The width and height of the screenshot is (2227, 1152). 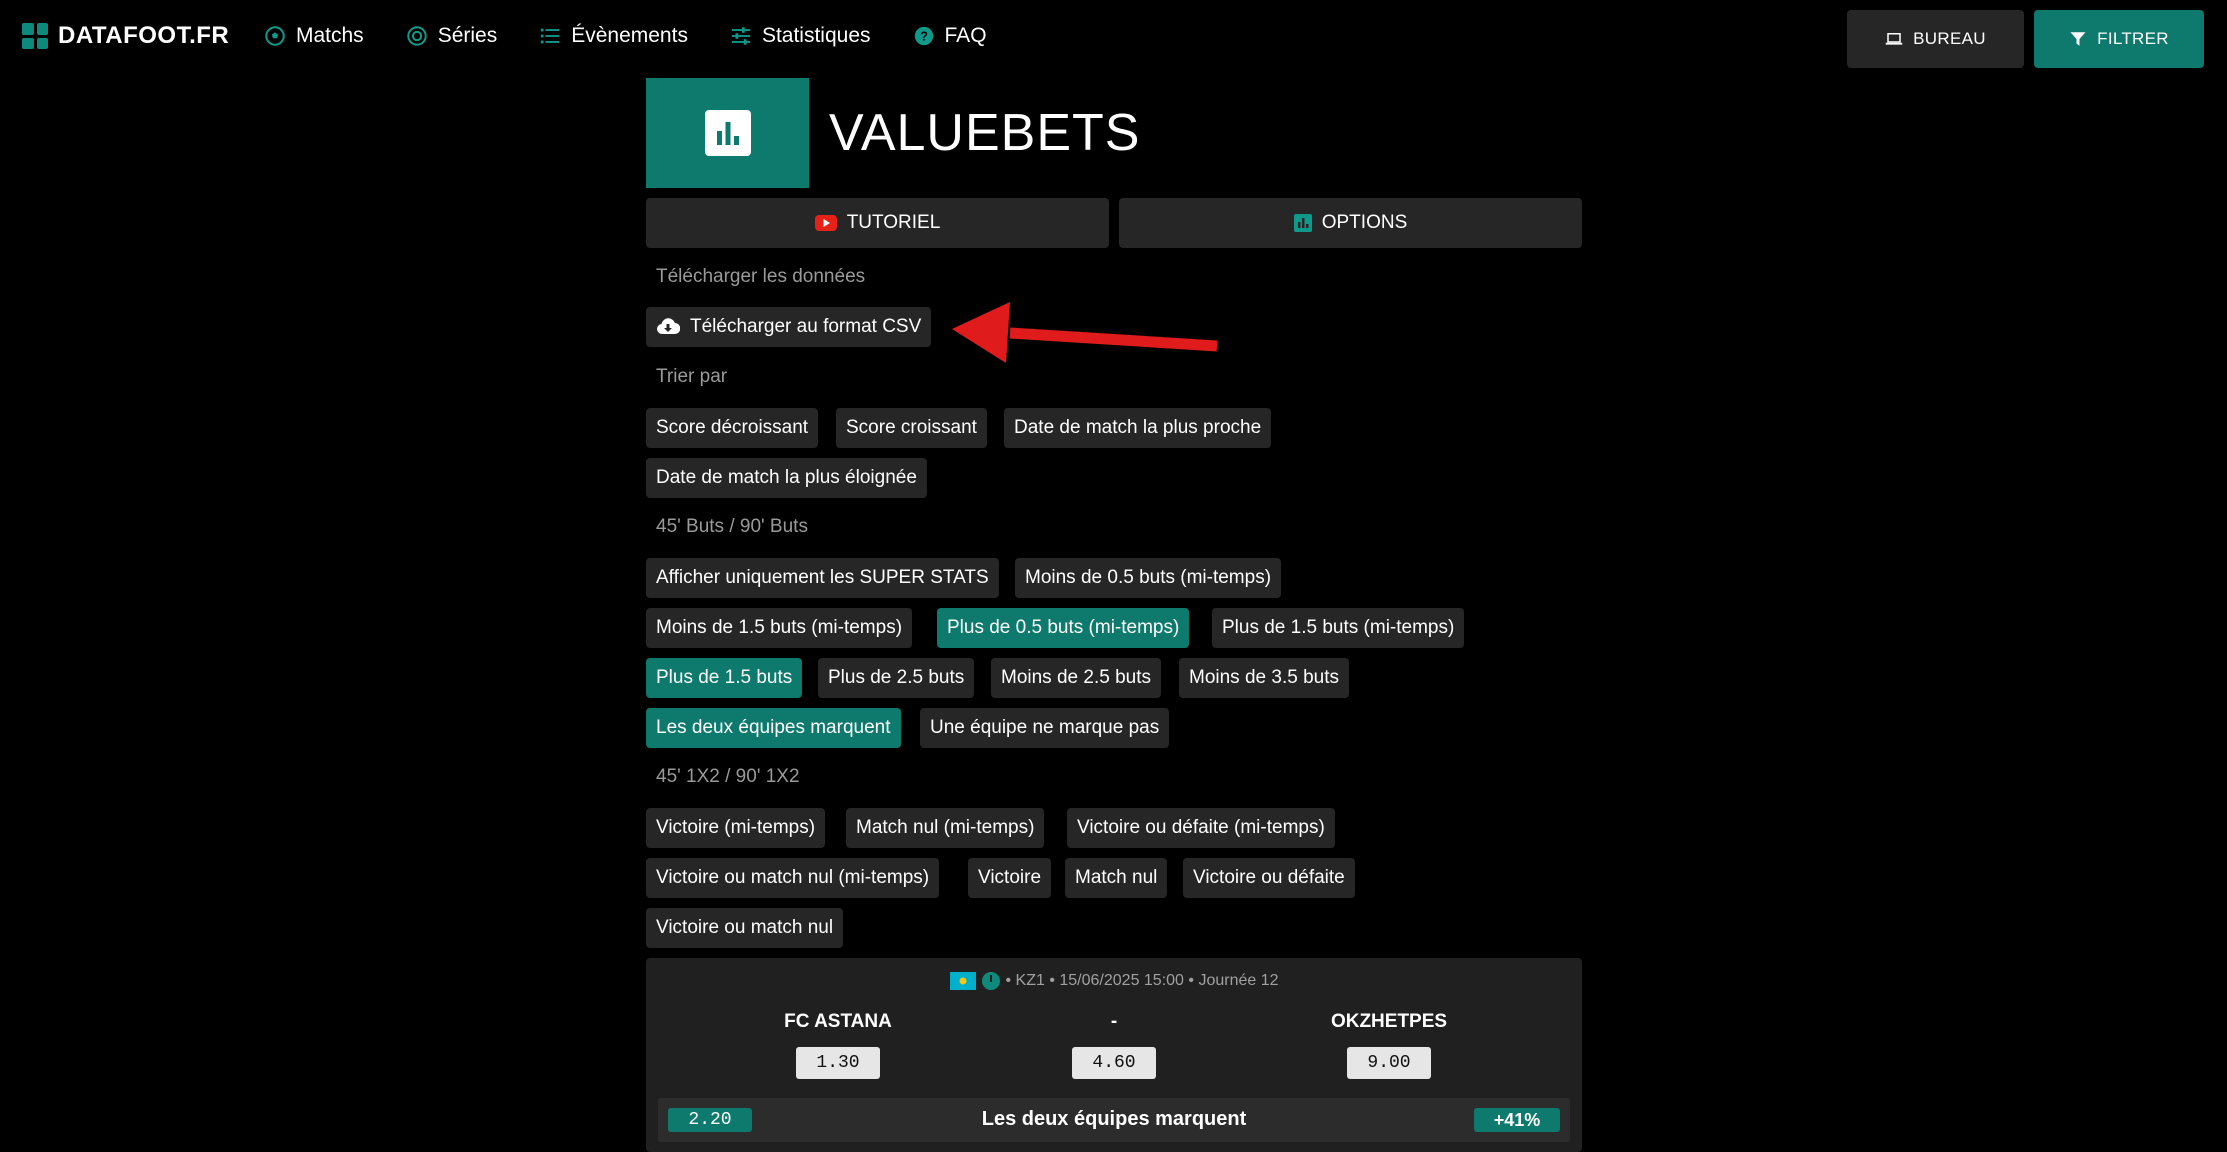 I want to click on value-bet-row: 2.20 Les deux équipes marquent +41%, so click(x=1114, y=1120).